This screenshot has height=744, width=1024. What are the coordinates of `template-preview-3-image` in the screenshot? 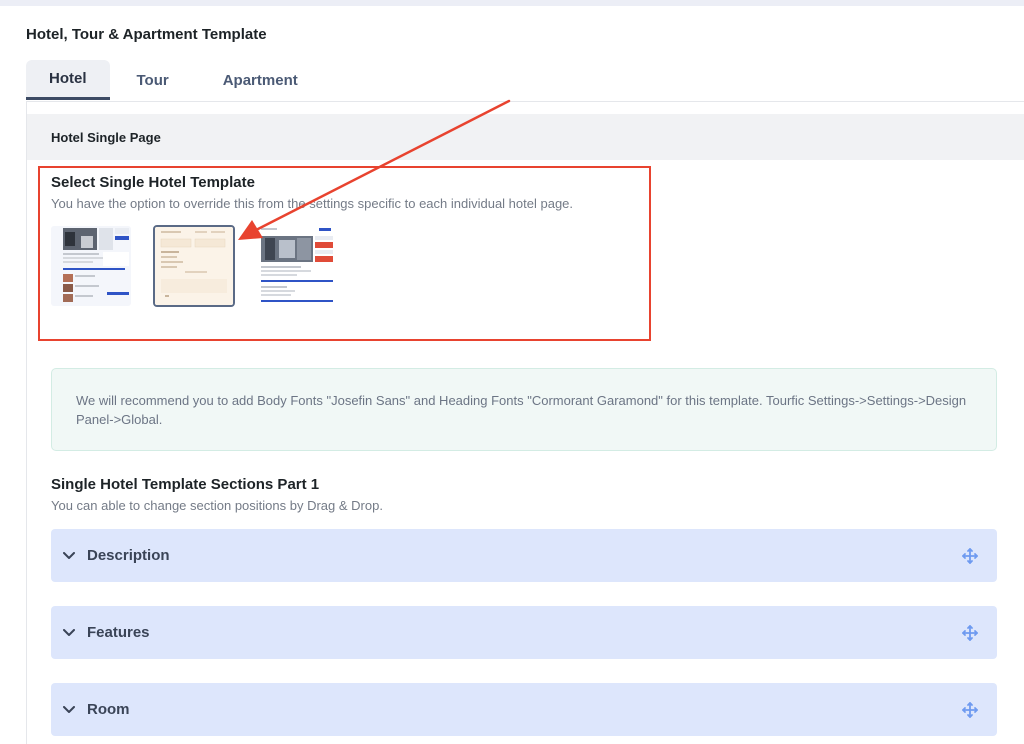 It's located at (297, 266).